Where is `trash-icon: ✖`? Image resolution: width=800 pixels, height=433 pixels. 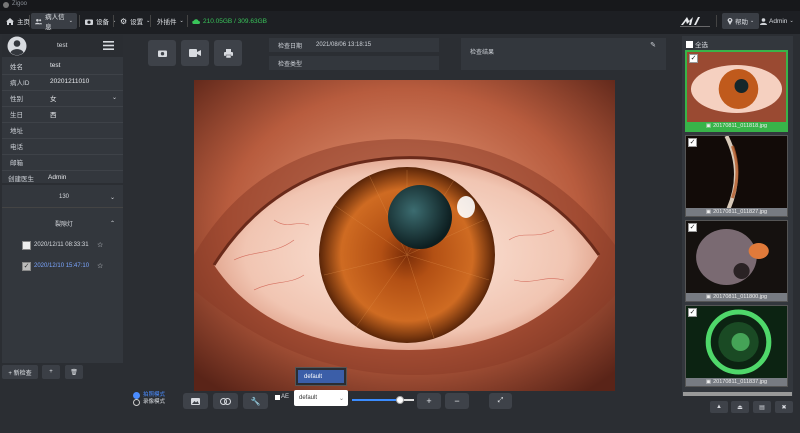 trash-icon: ✖ is located at coordinates (784, 407).